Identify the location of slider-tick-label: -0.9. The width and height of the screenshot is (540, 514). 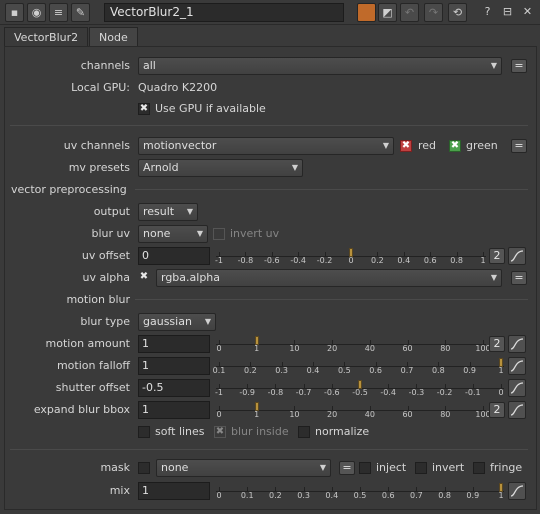
(247, 392).